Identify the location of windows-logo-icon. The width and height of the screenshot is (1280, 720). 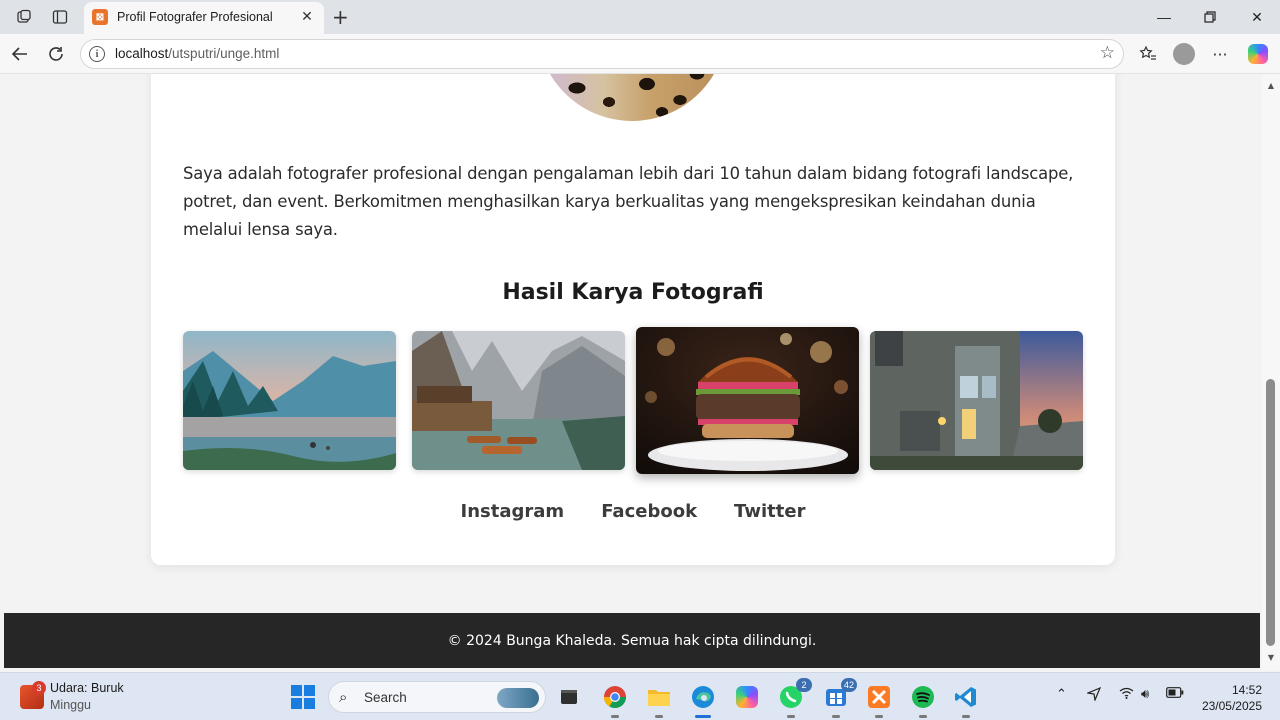
(303, 697).